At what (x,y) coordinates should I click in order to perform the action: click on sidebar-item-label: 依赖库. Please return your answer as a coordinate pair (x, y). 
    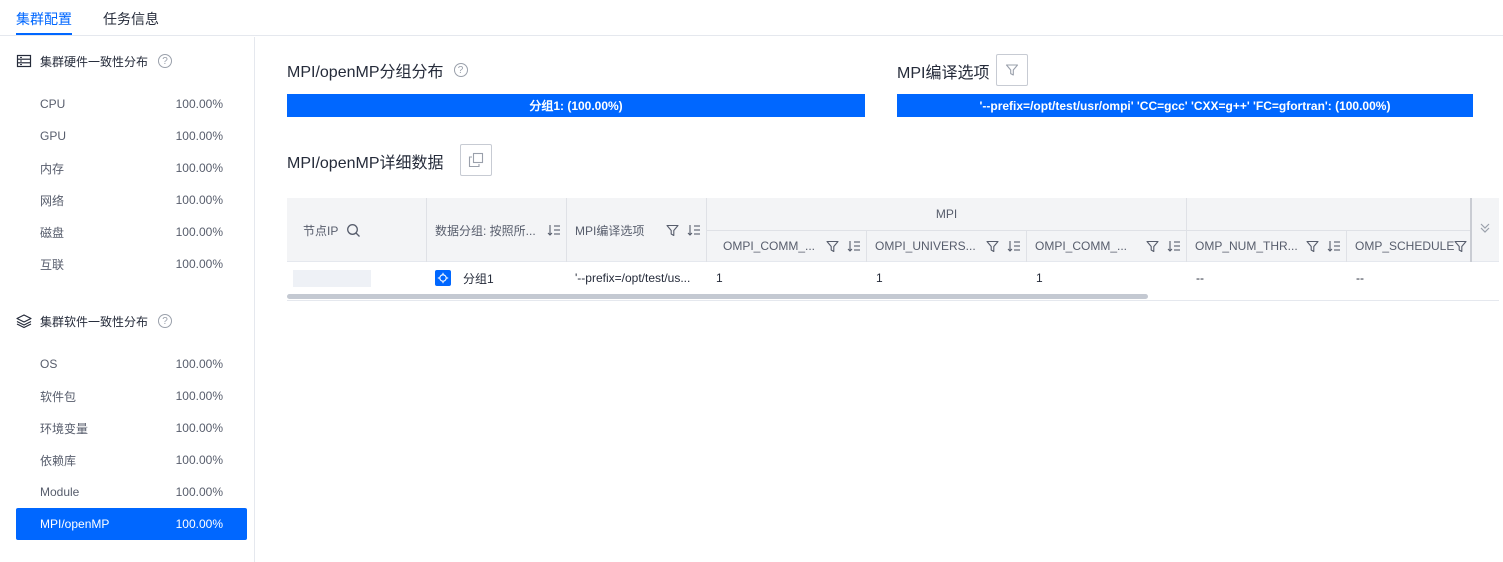
    Looking at the image, I should click on (58, 460).